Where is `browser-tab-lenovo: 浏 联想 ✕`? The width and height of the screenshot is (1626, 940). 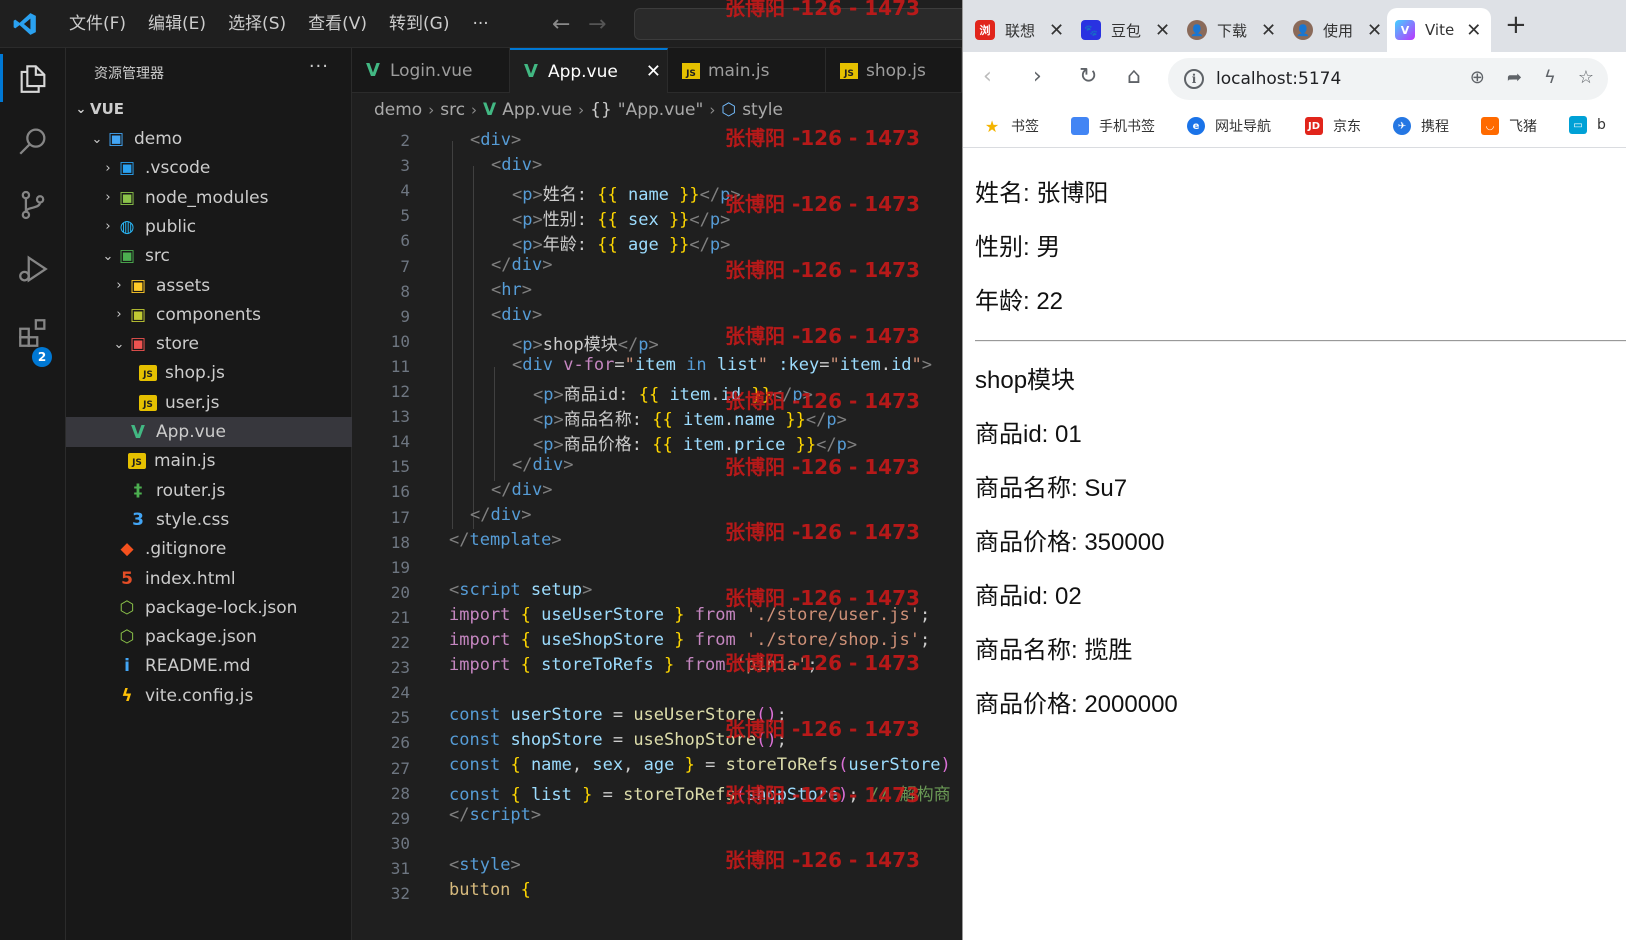 browser-tab-lenovo: 浏 联想 ✕ is located at coordinates (1016, 30).